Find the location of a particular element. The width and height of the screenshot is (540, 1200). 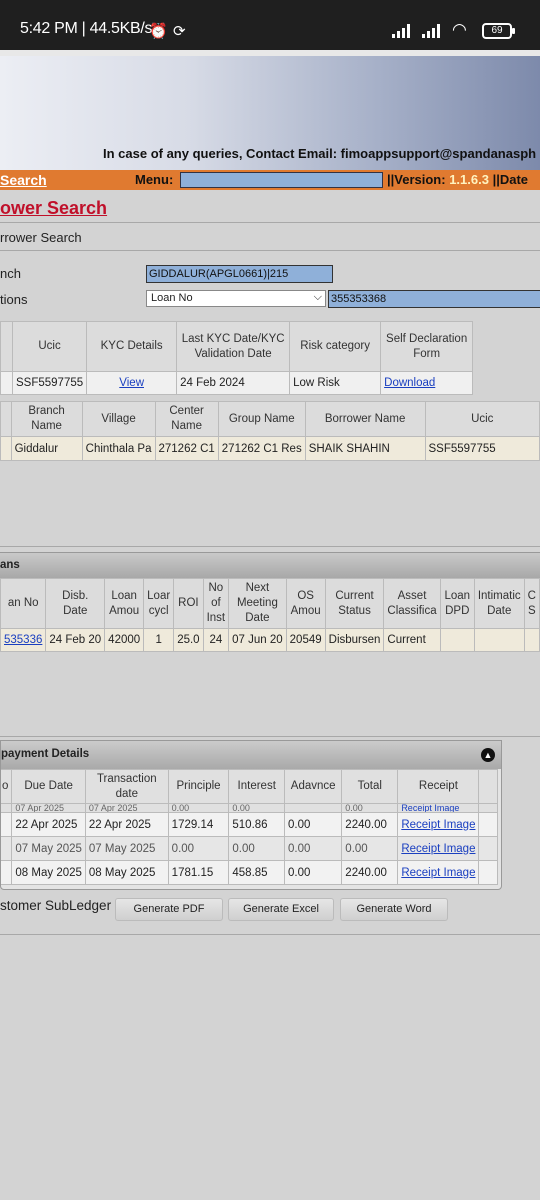

column-header: Group Name is located at coordinates (261, 419).